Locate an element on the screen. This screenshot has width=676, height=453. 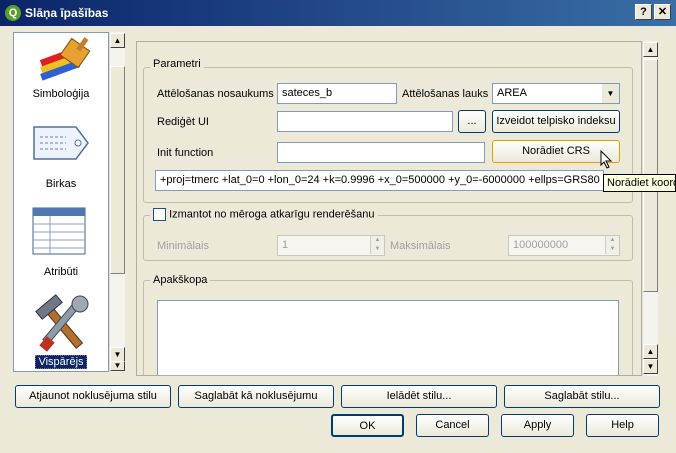
sidebar-item-label: Simboloģija is located at coordinates (61, 94).